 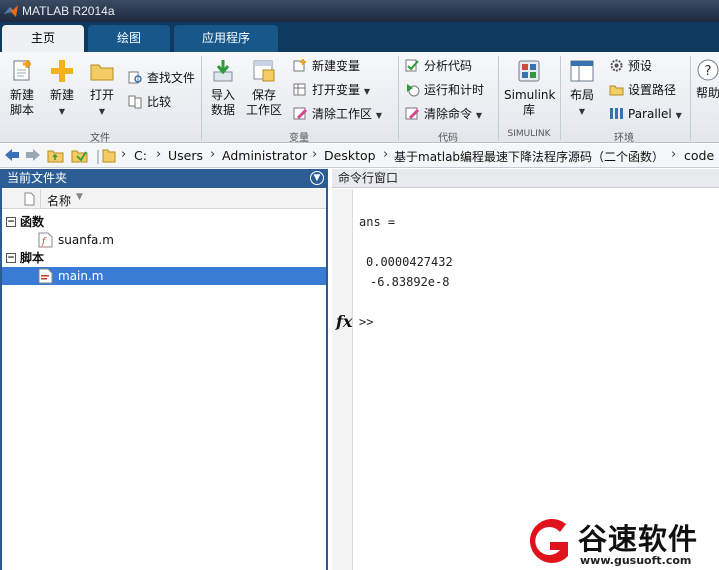 I want to click on help-button: ? 帮助, so click(x=706, y=79).